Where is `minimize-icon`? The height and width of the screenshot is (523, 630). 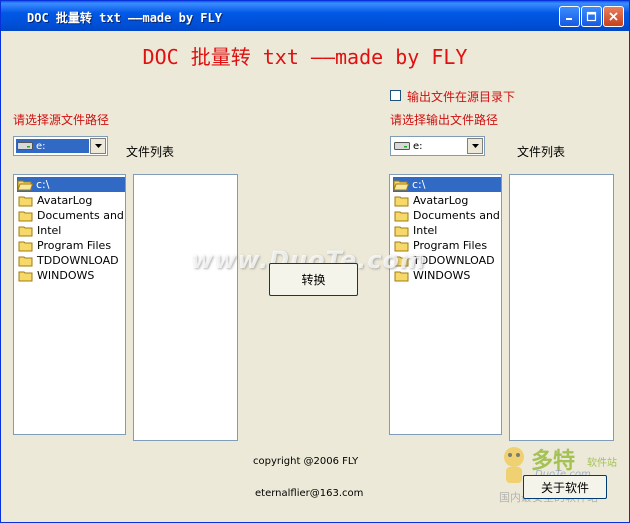 minimize-icon is located at coordinates (569, 19).